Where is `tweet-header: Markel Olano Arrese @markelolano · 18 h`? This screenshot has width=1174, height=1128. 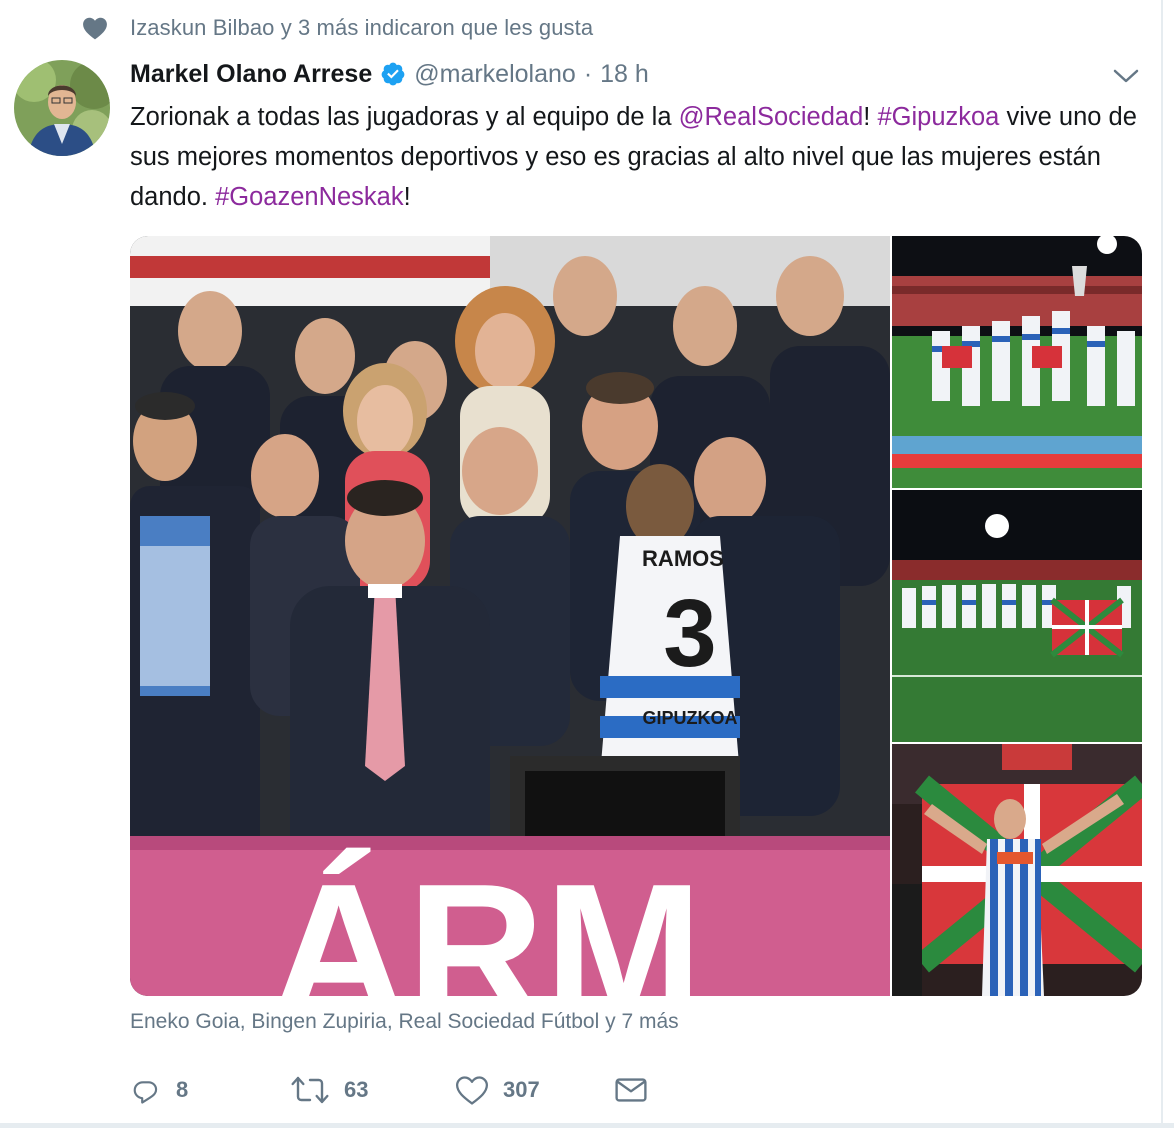
tweet-header: Markel Olano Arrese @markelolano · 18 h is located at coordinates (389, 74).